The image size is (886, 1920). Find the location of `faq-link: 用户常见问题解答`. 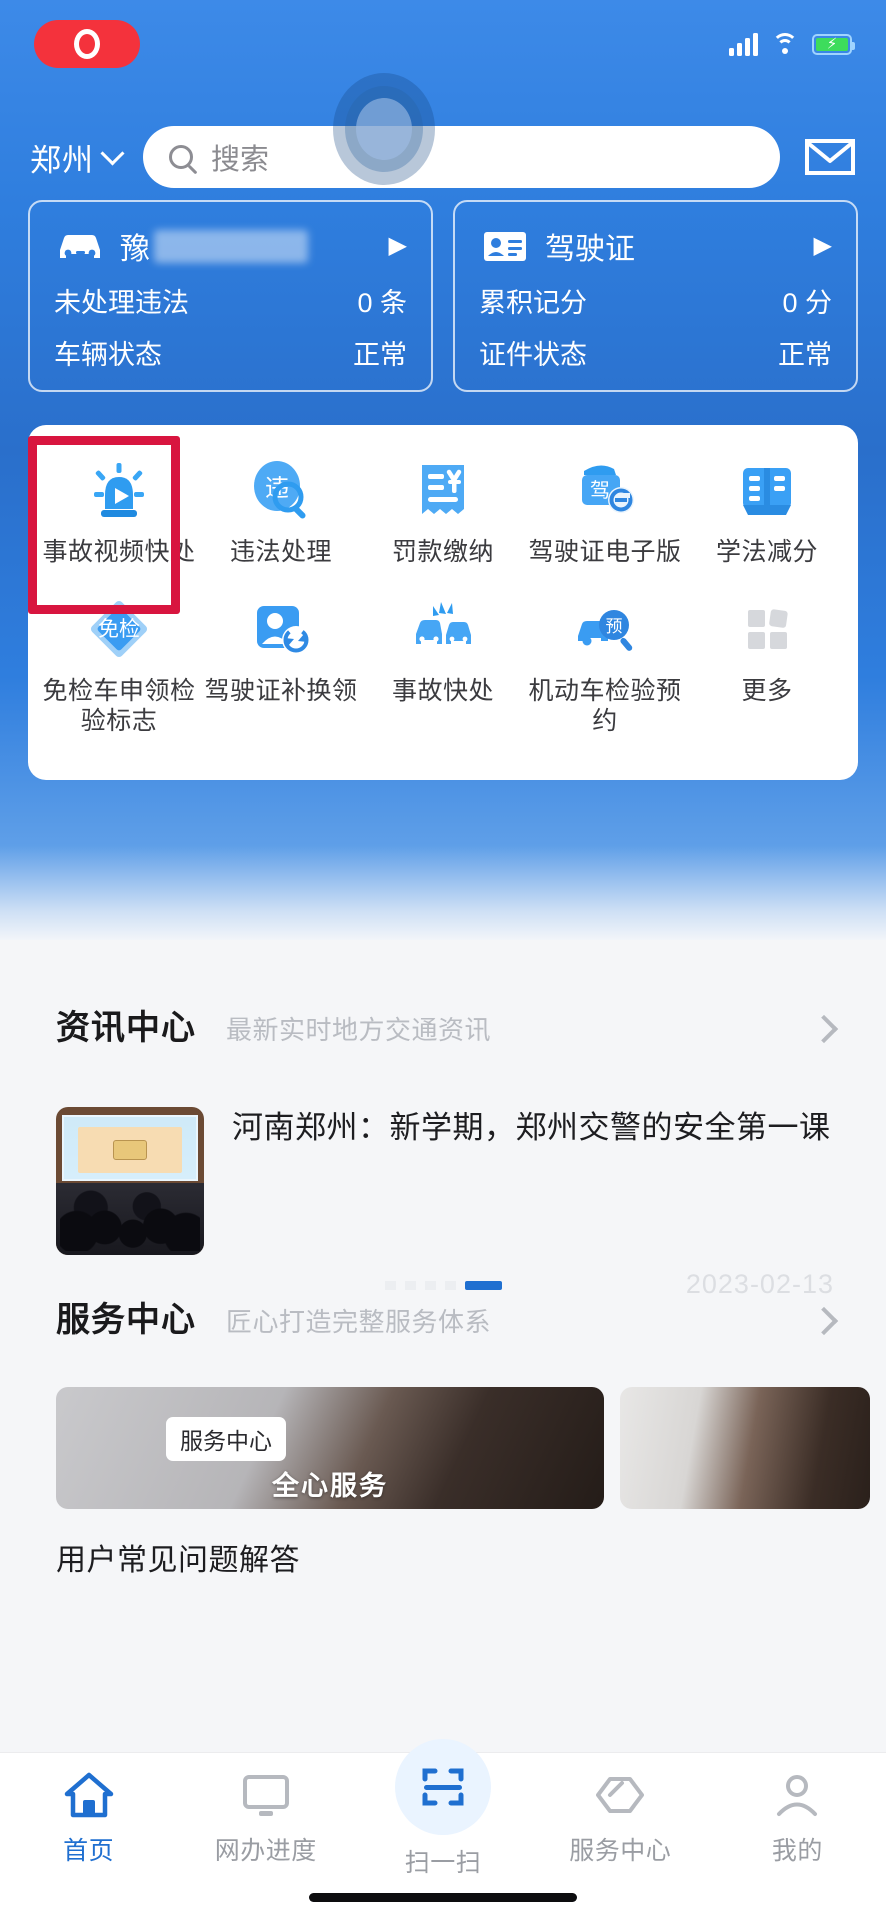

faq-link: 用户常见问题解答 is located at coordinates (443, 1544).